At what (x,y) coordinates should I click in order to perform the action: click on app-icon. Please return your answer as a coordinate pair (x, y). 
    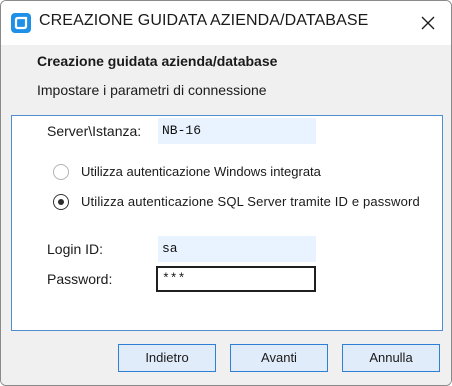
    Looking at the image, I should click on (21, 23).